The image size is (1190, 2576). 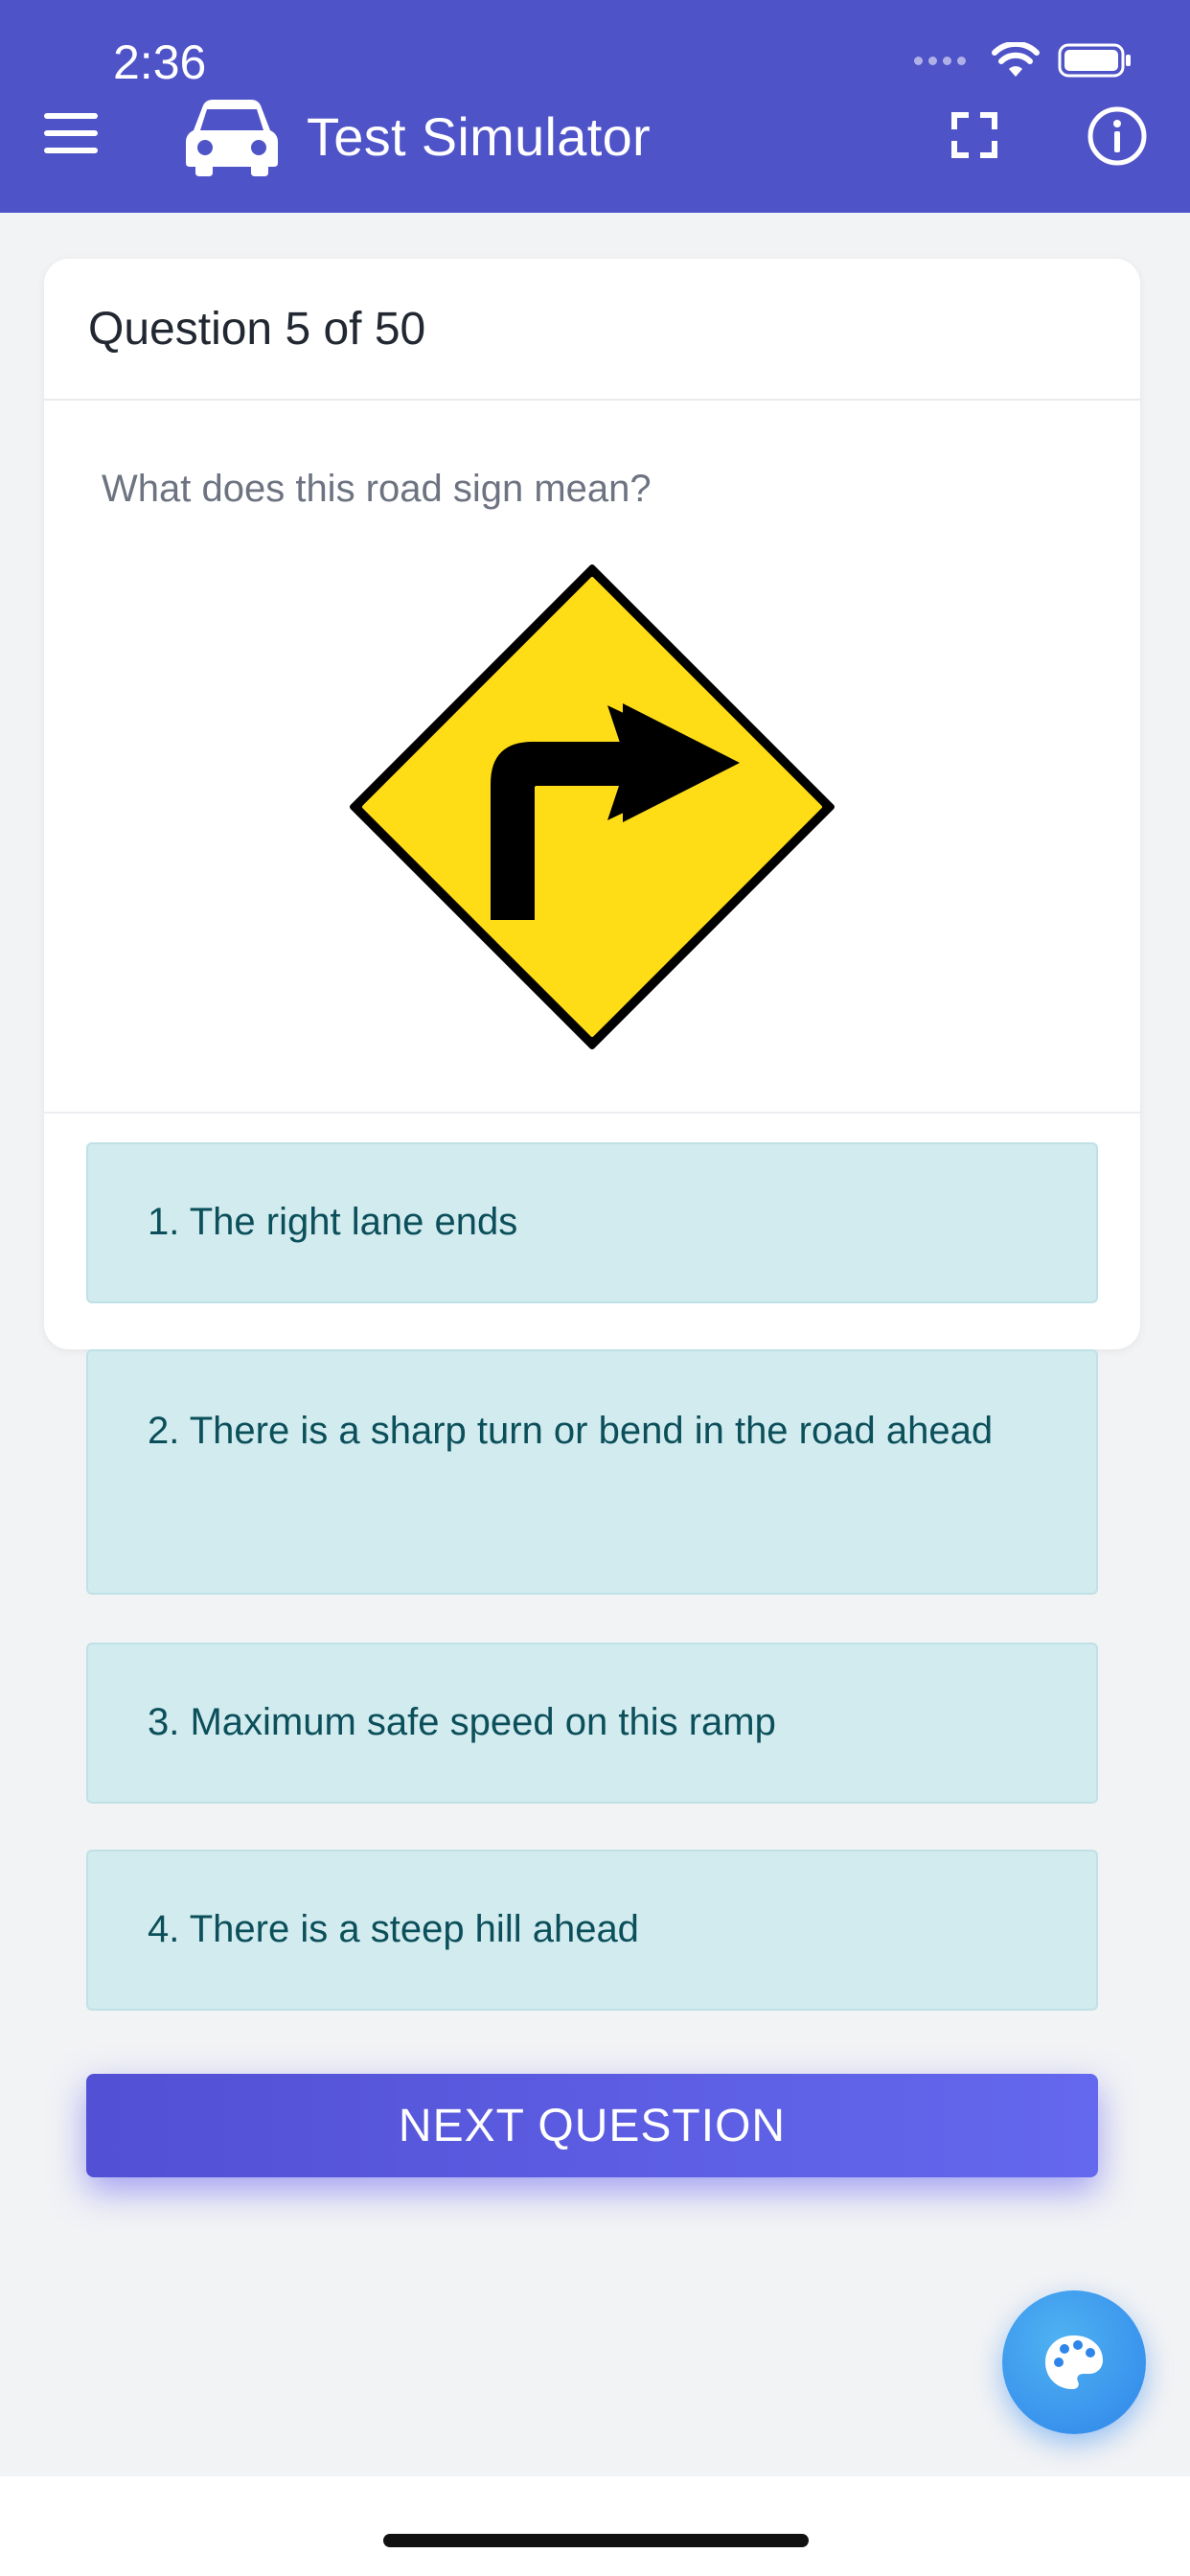 What do you see at coordinates (1118, 136) in the screenshot?
I see `info-icon` at bounding box center [1118, 136].